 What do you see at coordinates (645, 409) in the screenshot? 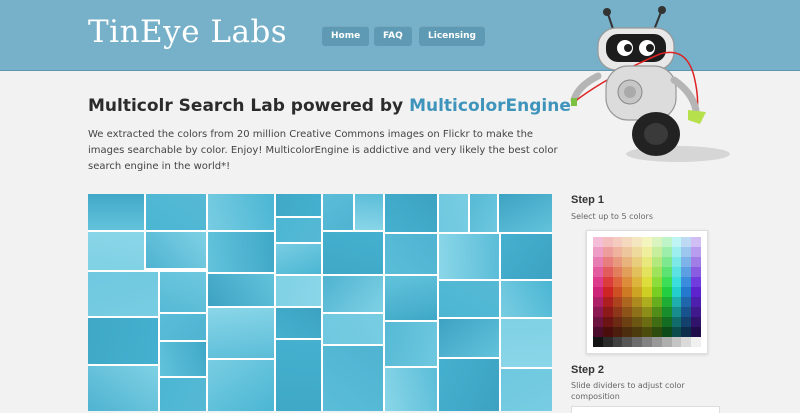
I see `color-composition-slider` at bounding box center [645, 409].